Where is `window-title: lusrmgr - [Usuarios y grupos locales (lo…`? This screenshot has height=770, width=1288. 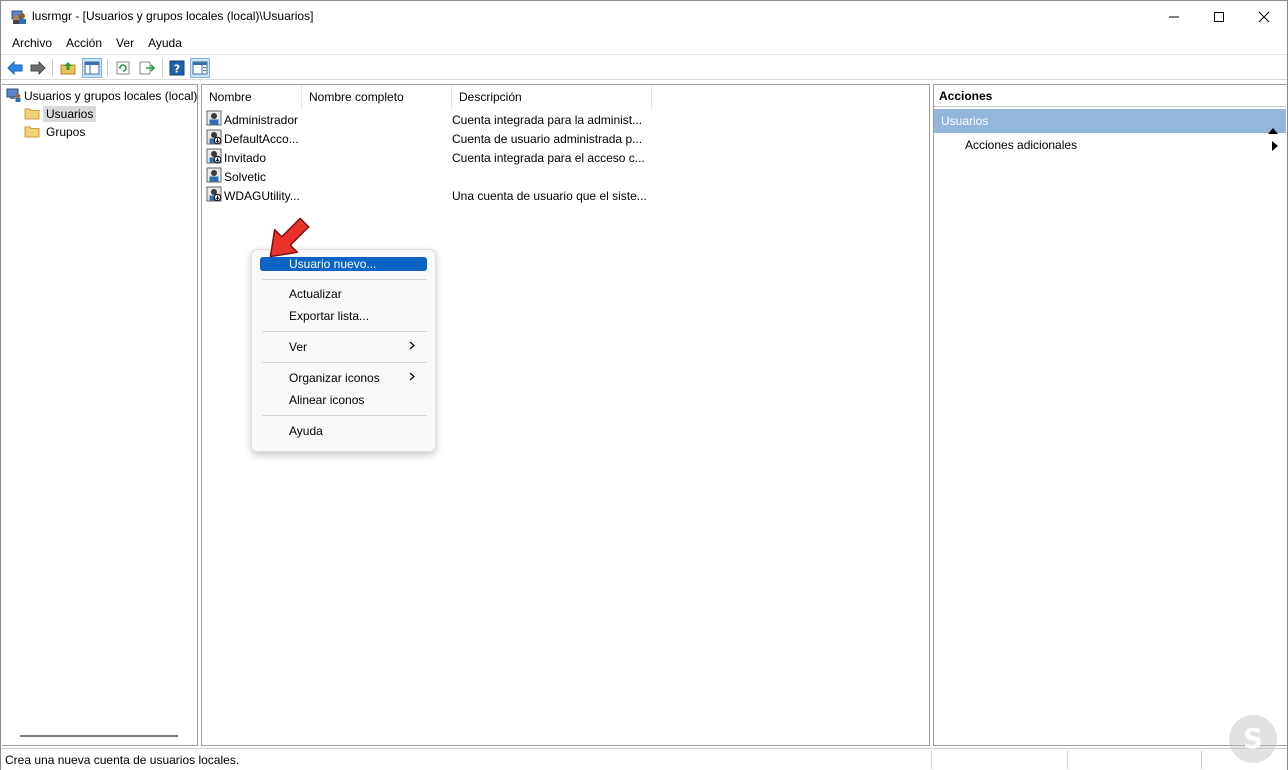
window-title: lusrmgr - [Usuarios y grupos locales (lo… is located at coordinates (173, 16).